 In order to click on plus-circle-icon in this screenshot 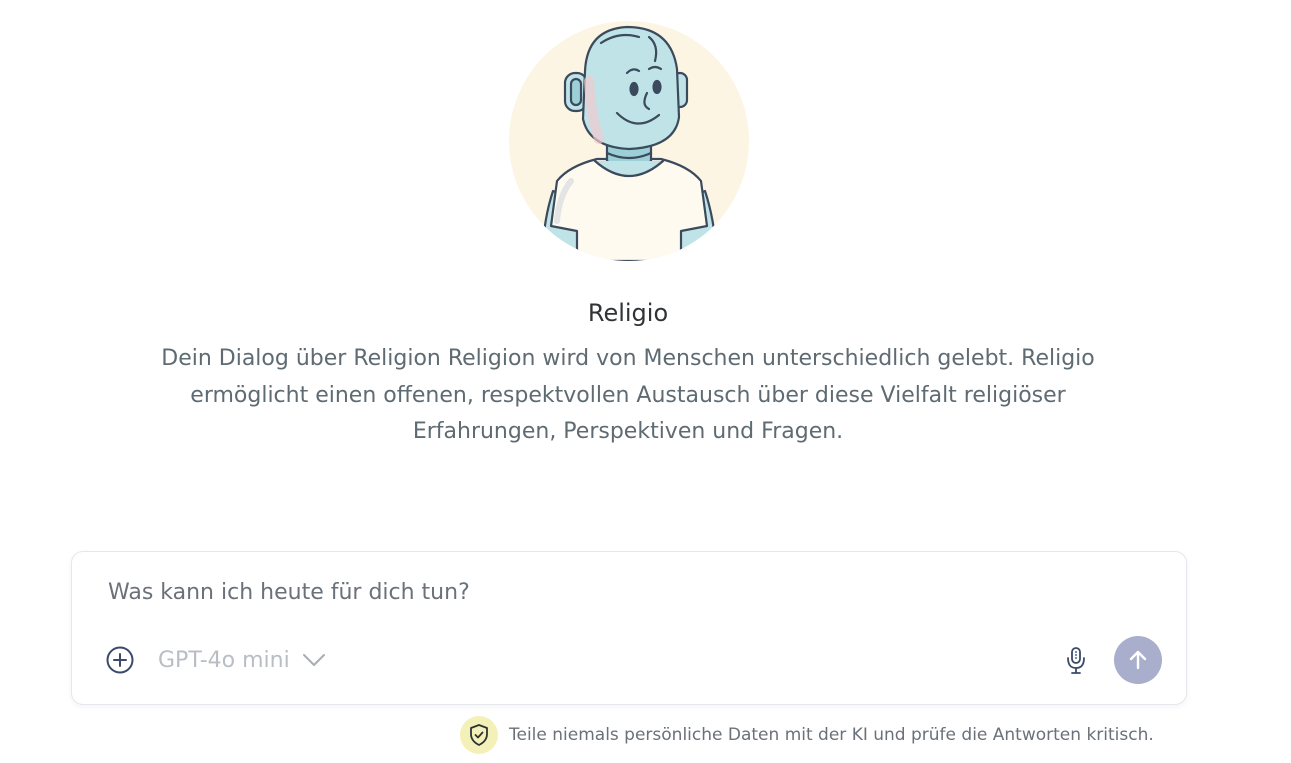, I will do `click(120, 660)`.